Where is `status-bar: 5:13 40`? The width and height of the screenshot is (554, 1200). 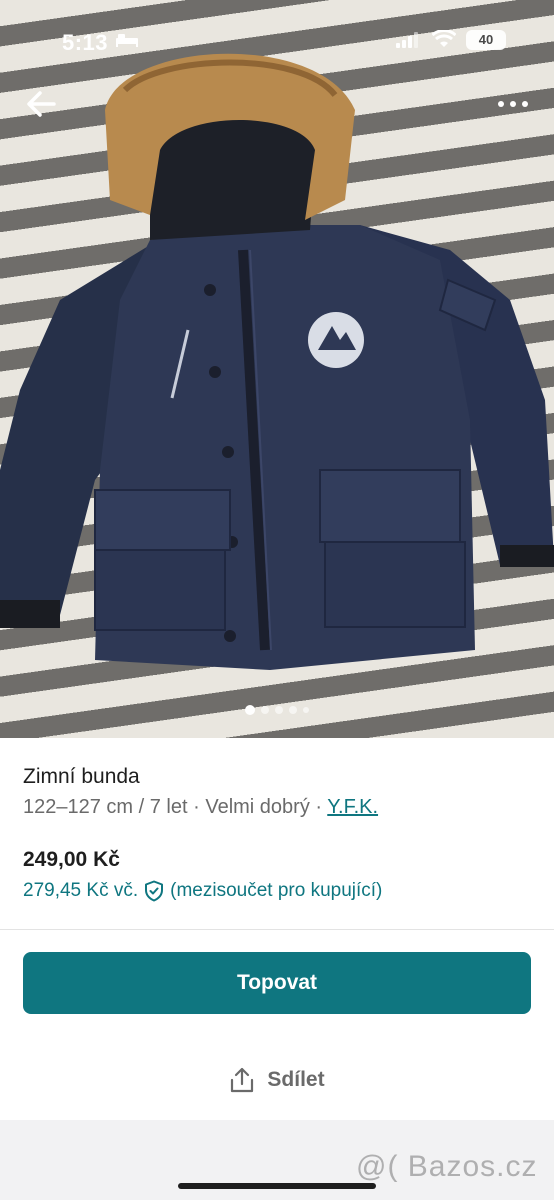
status-bar: 5:13 40 is located at coordinates (277, 40).